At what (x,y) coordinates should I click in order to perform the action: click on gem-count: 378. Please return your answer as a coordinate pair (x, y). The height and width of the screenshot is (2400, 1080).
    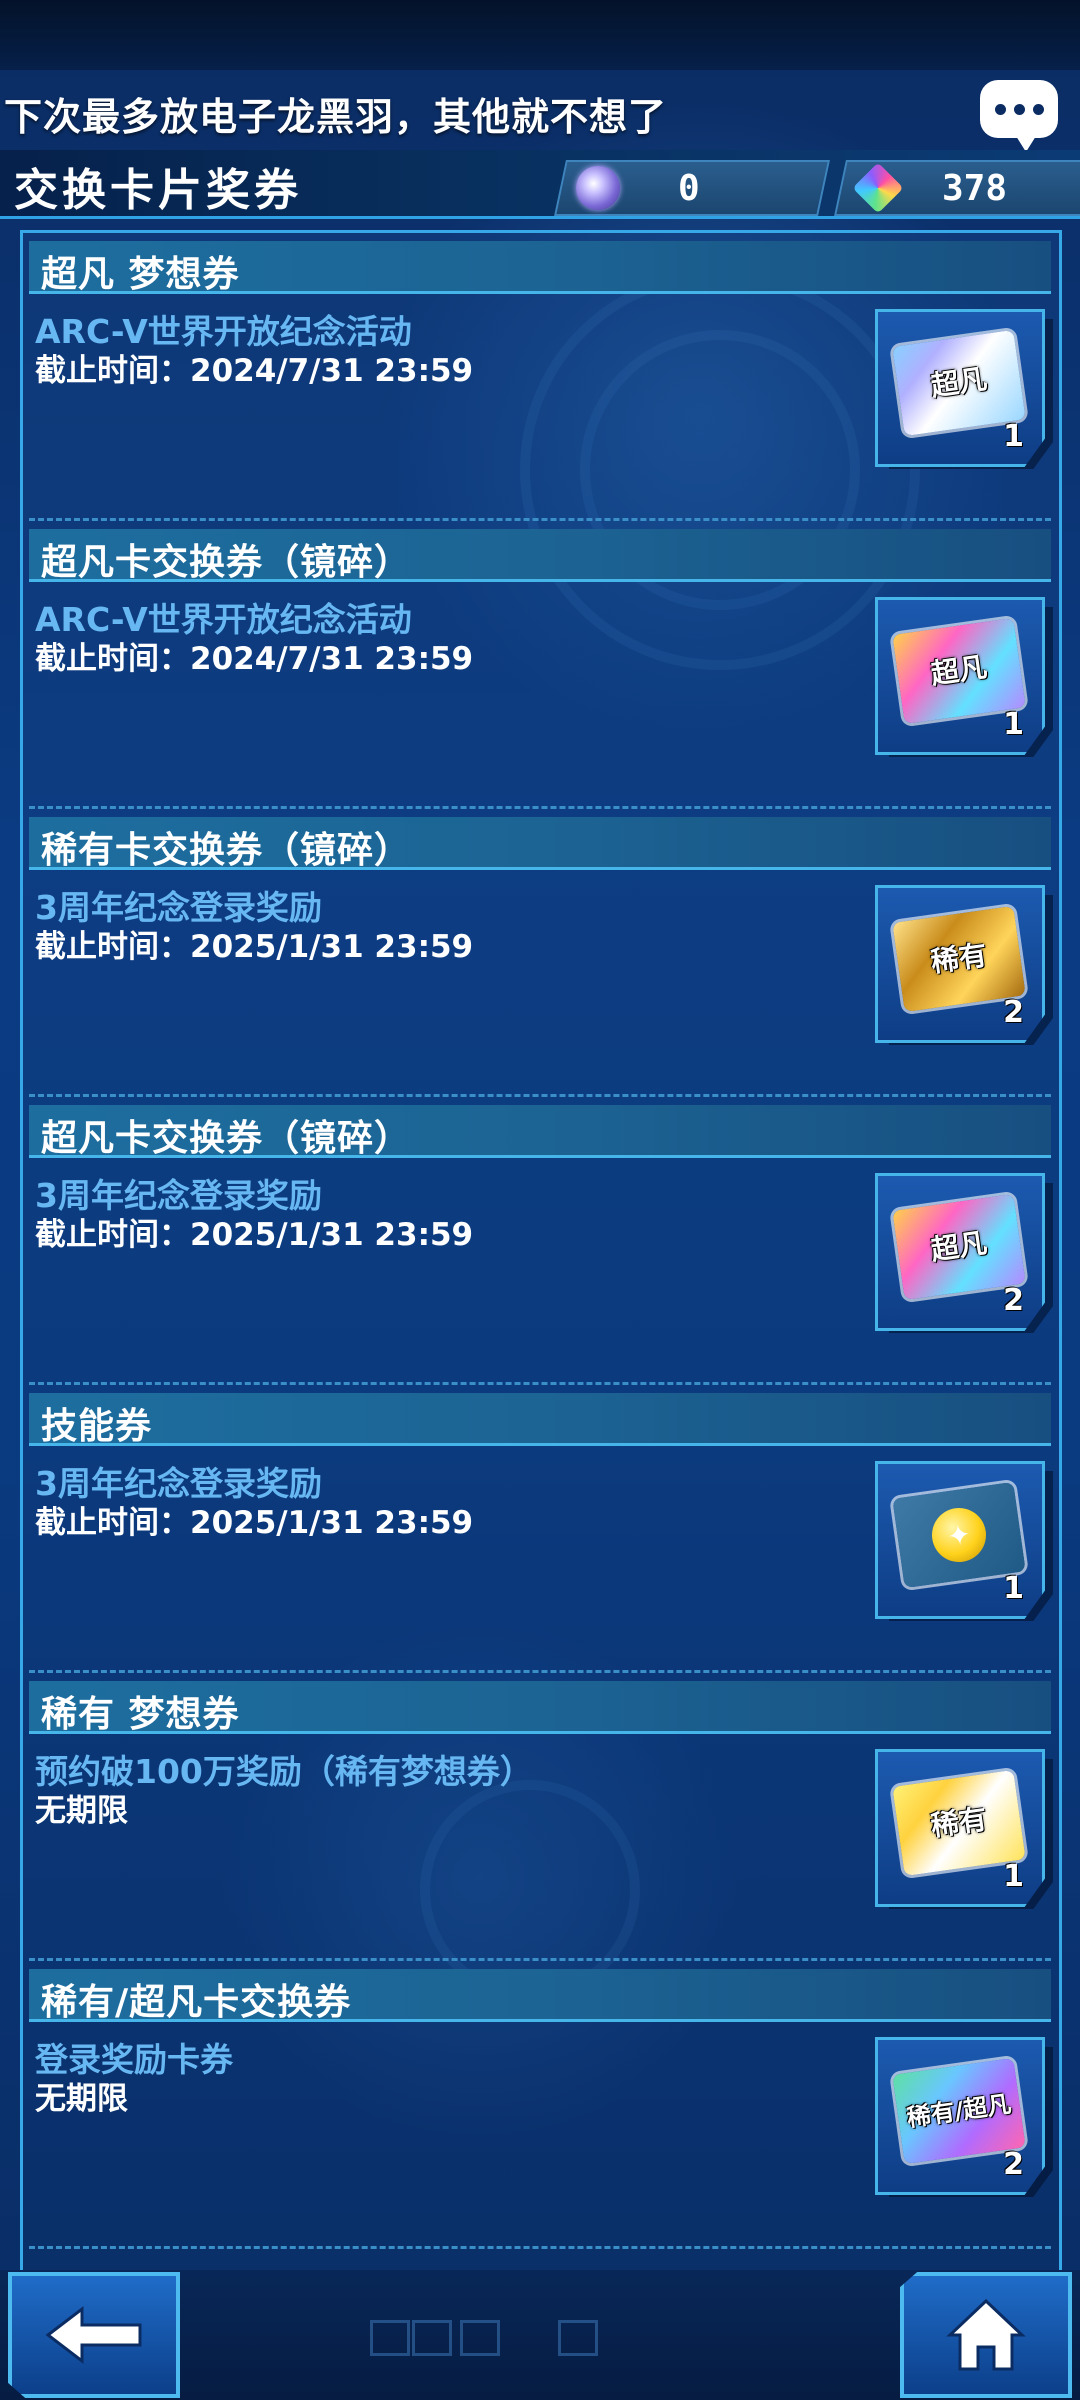
    Looking at the image, I should click on (975, 188).